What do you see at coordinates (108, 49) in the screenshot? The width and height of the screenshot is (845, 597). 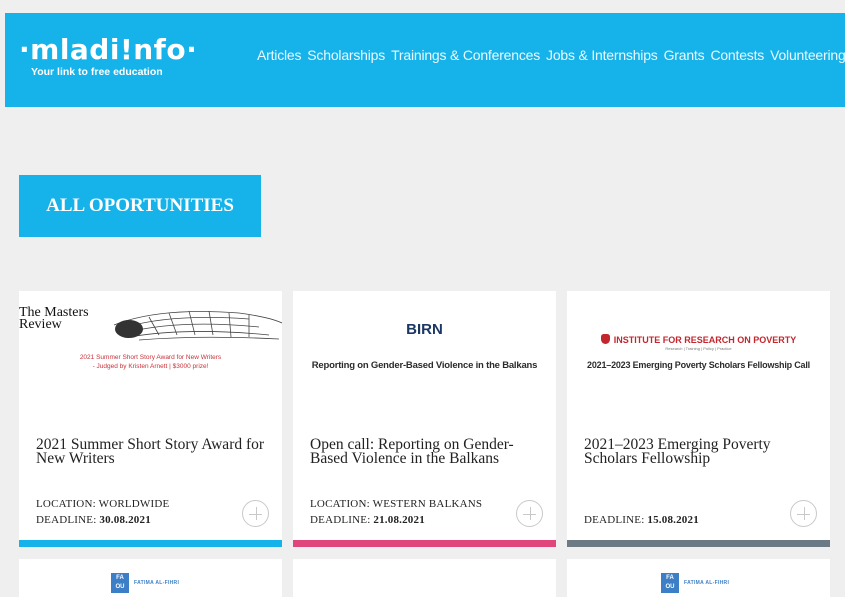 I see `logo-wordmark: ·mladi!nfo·` at bounding box center [108, 49].